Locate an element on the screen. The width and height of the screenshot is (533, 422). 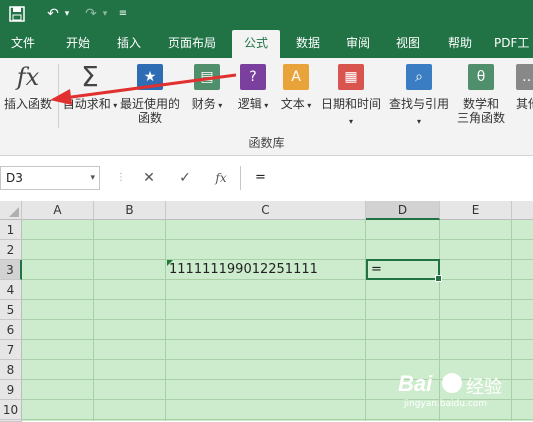
column-header-a: A is located at coordinates (58, 210).